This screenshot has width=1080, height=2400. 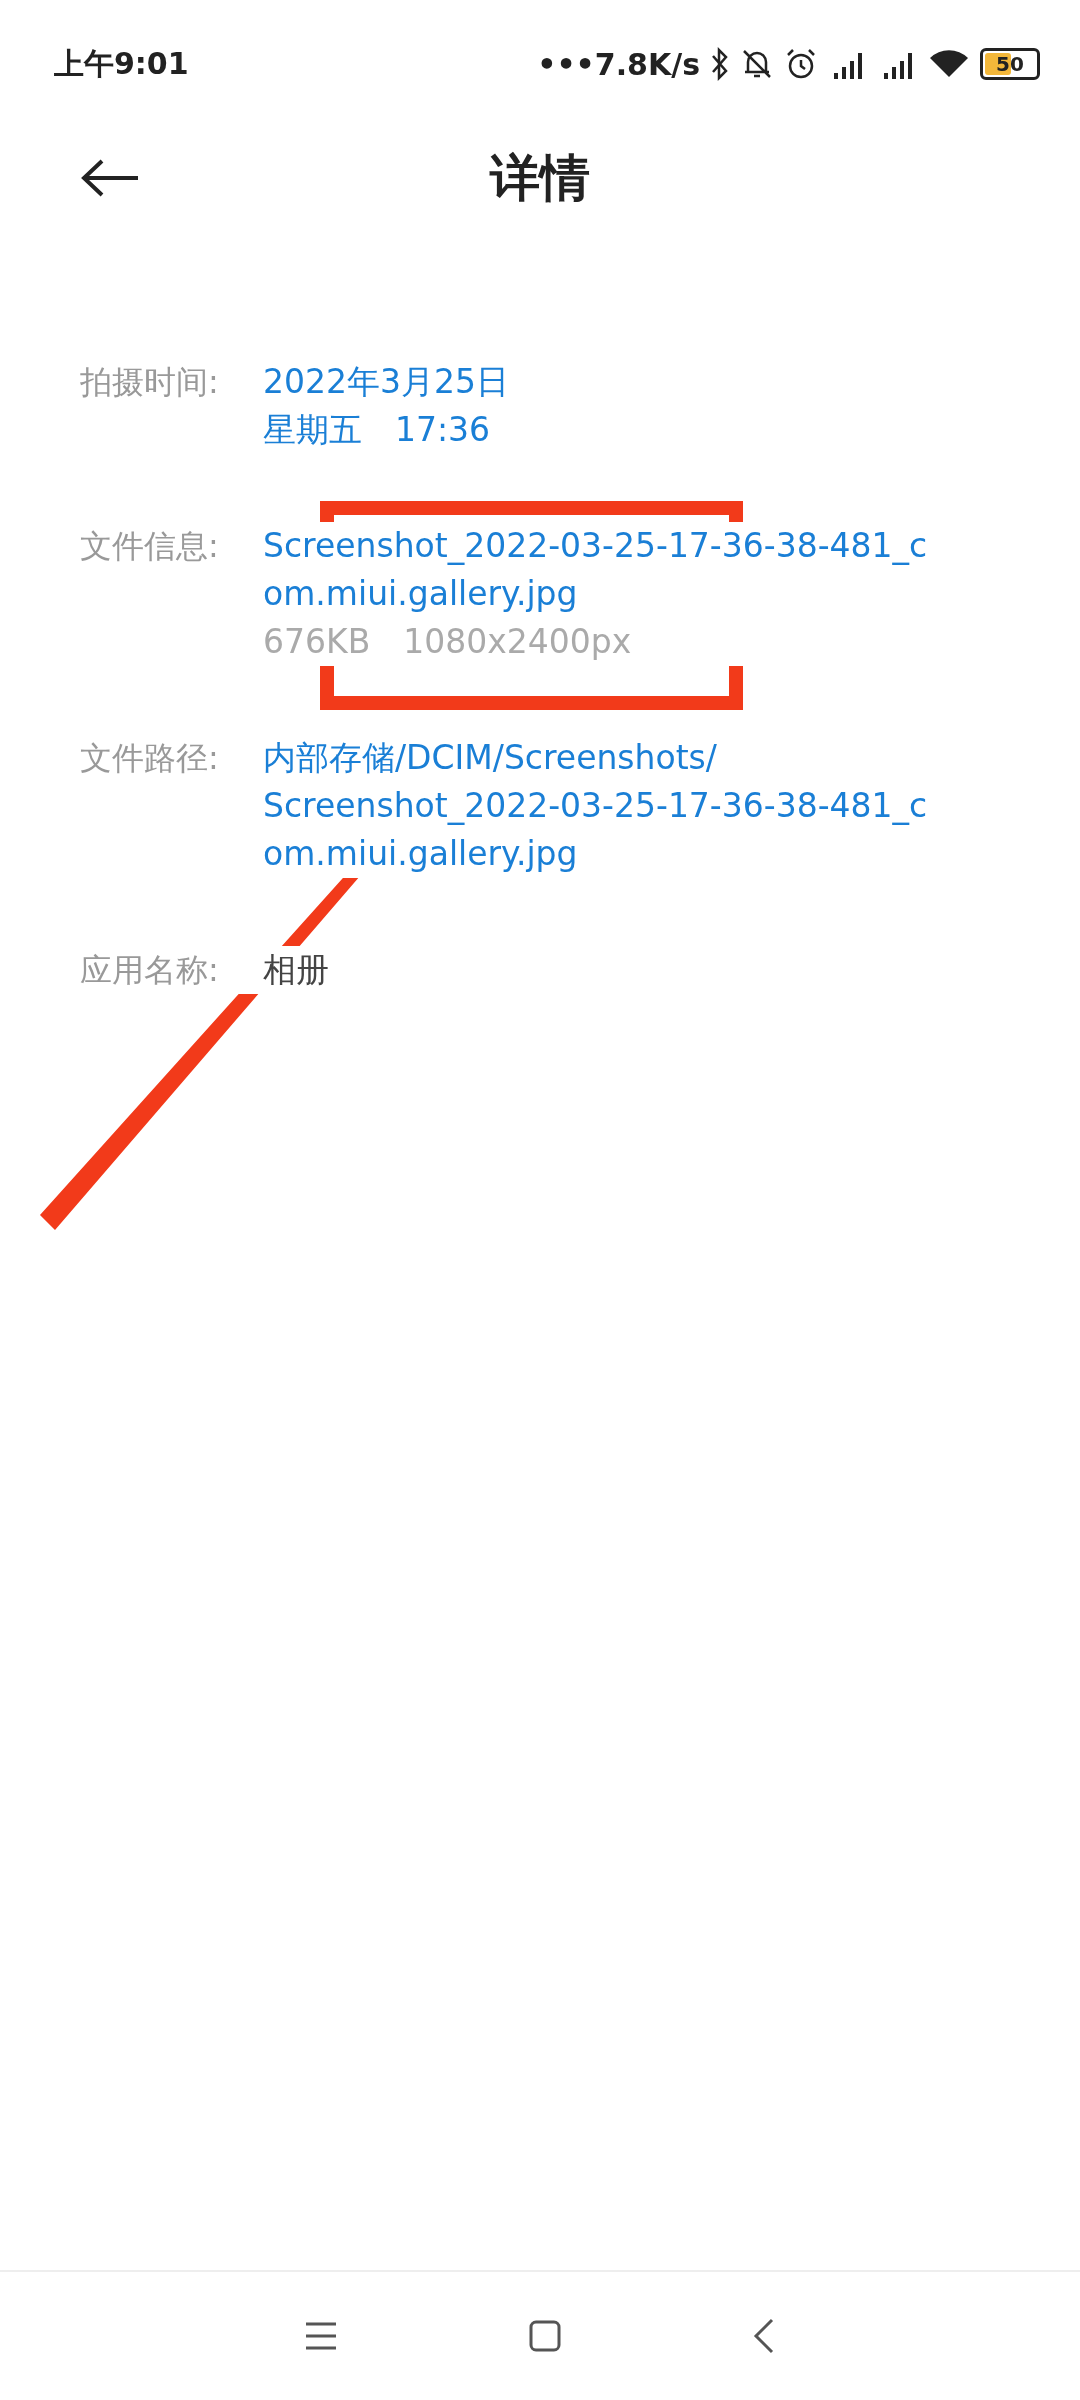 What do you see at coordinates (720, 64) in the screenshot?
I see `bluetooth-icon` at bounding box center [720, 64].